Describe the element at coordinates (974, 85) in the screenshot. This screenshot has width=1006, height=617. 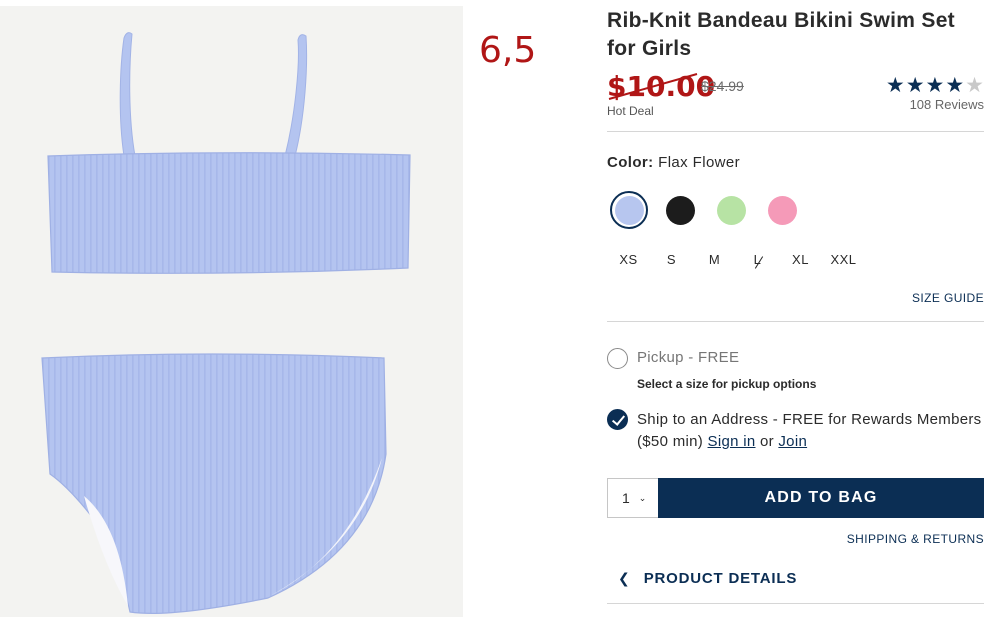
I see `star-empty-icon: ★` at that location.